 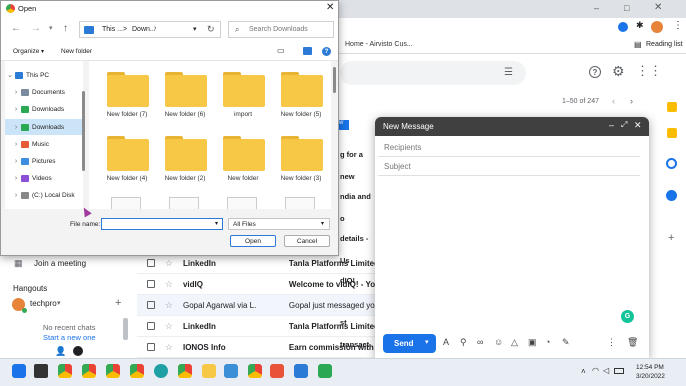 What do you see at coordinates (118, 303) in the screenshot?
I see `add-chat-icon: +` at bounding box center [118, 303].